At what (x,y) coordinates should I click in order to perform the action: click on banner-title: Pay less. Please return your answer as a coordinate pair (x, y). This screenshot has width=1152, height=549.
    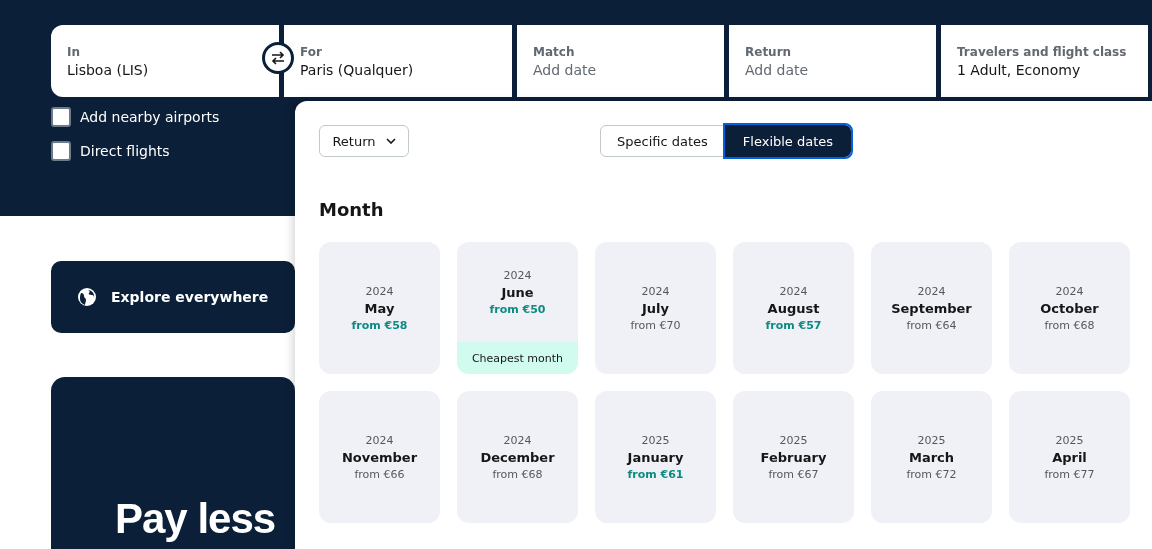
    Looking at the image, I should click on (196, 519).